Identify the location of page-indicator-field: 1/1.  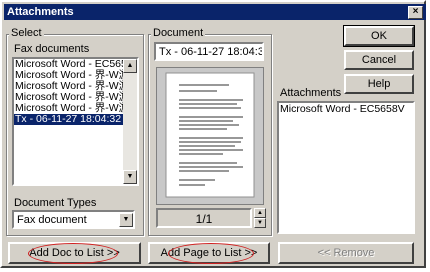
(204, 218).